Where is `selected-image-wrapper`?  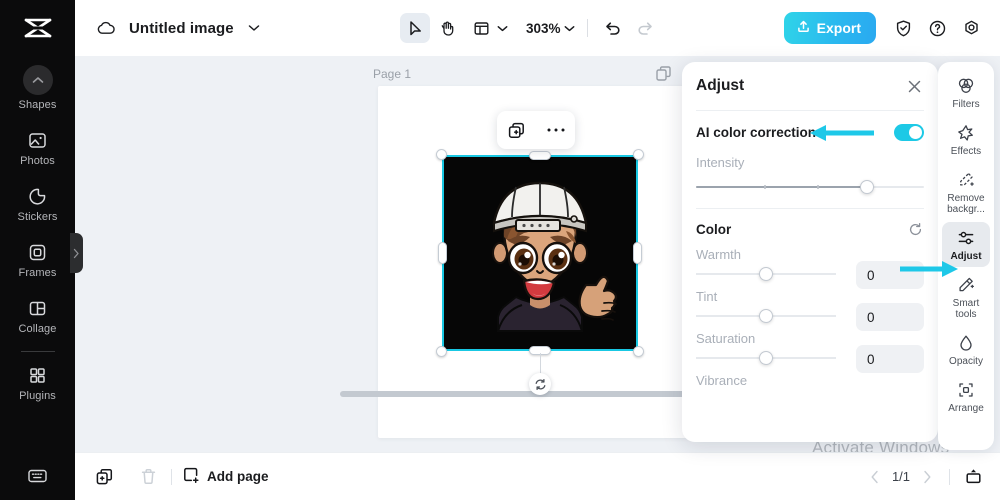 selected-image-wrapper is located at coordinates (540, 272).